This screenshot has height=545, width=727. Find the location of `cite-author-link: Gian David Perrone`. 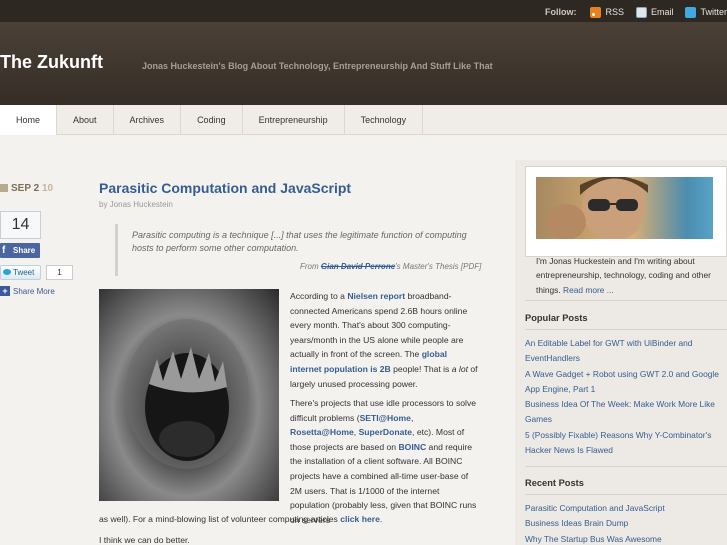

cite-author-link: Gian David Perrone is located at coordinates (358, 266).